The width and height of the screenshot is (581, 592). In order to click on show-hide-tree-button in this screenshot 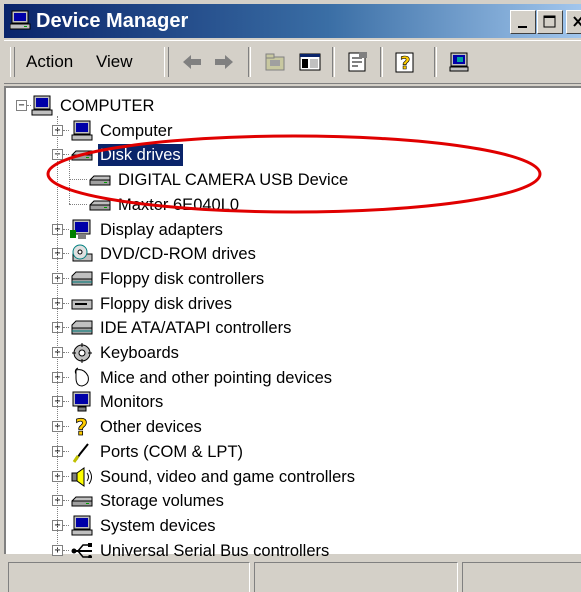, I will do `click(310, 62)`.